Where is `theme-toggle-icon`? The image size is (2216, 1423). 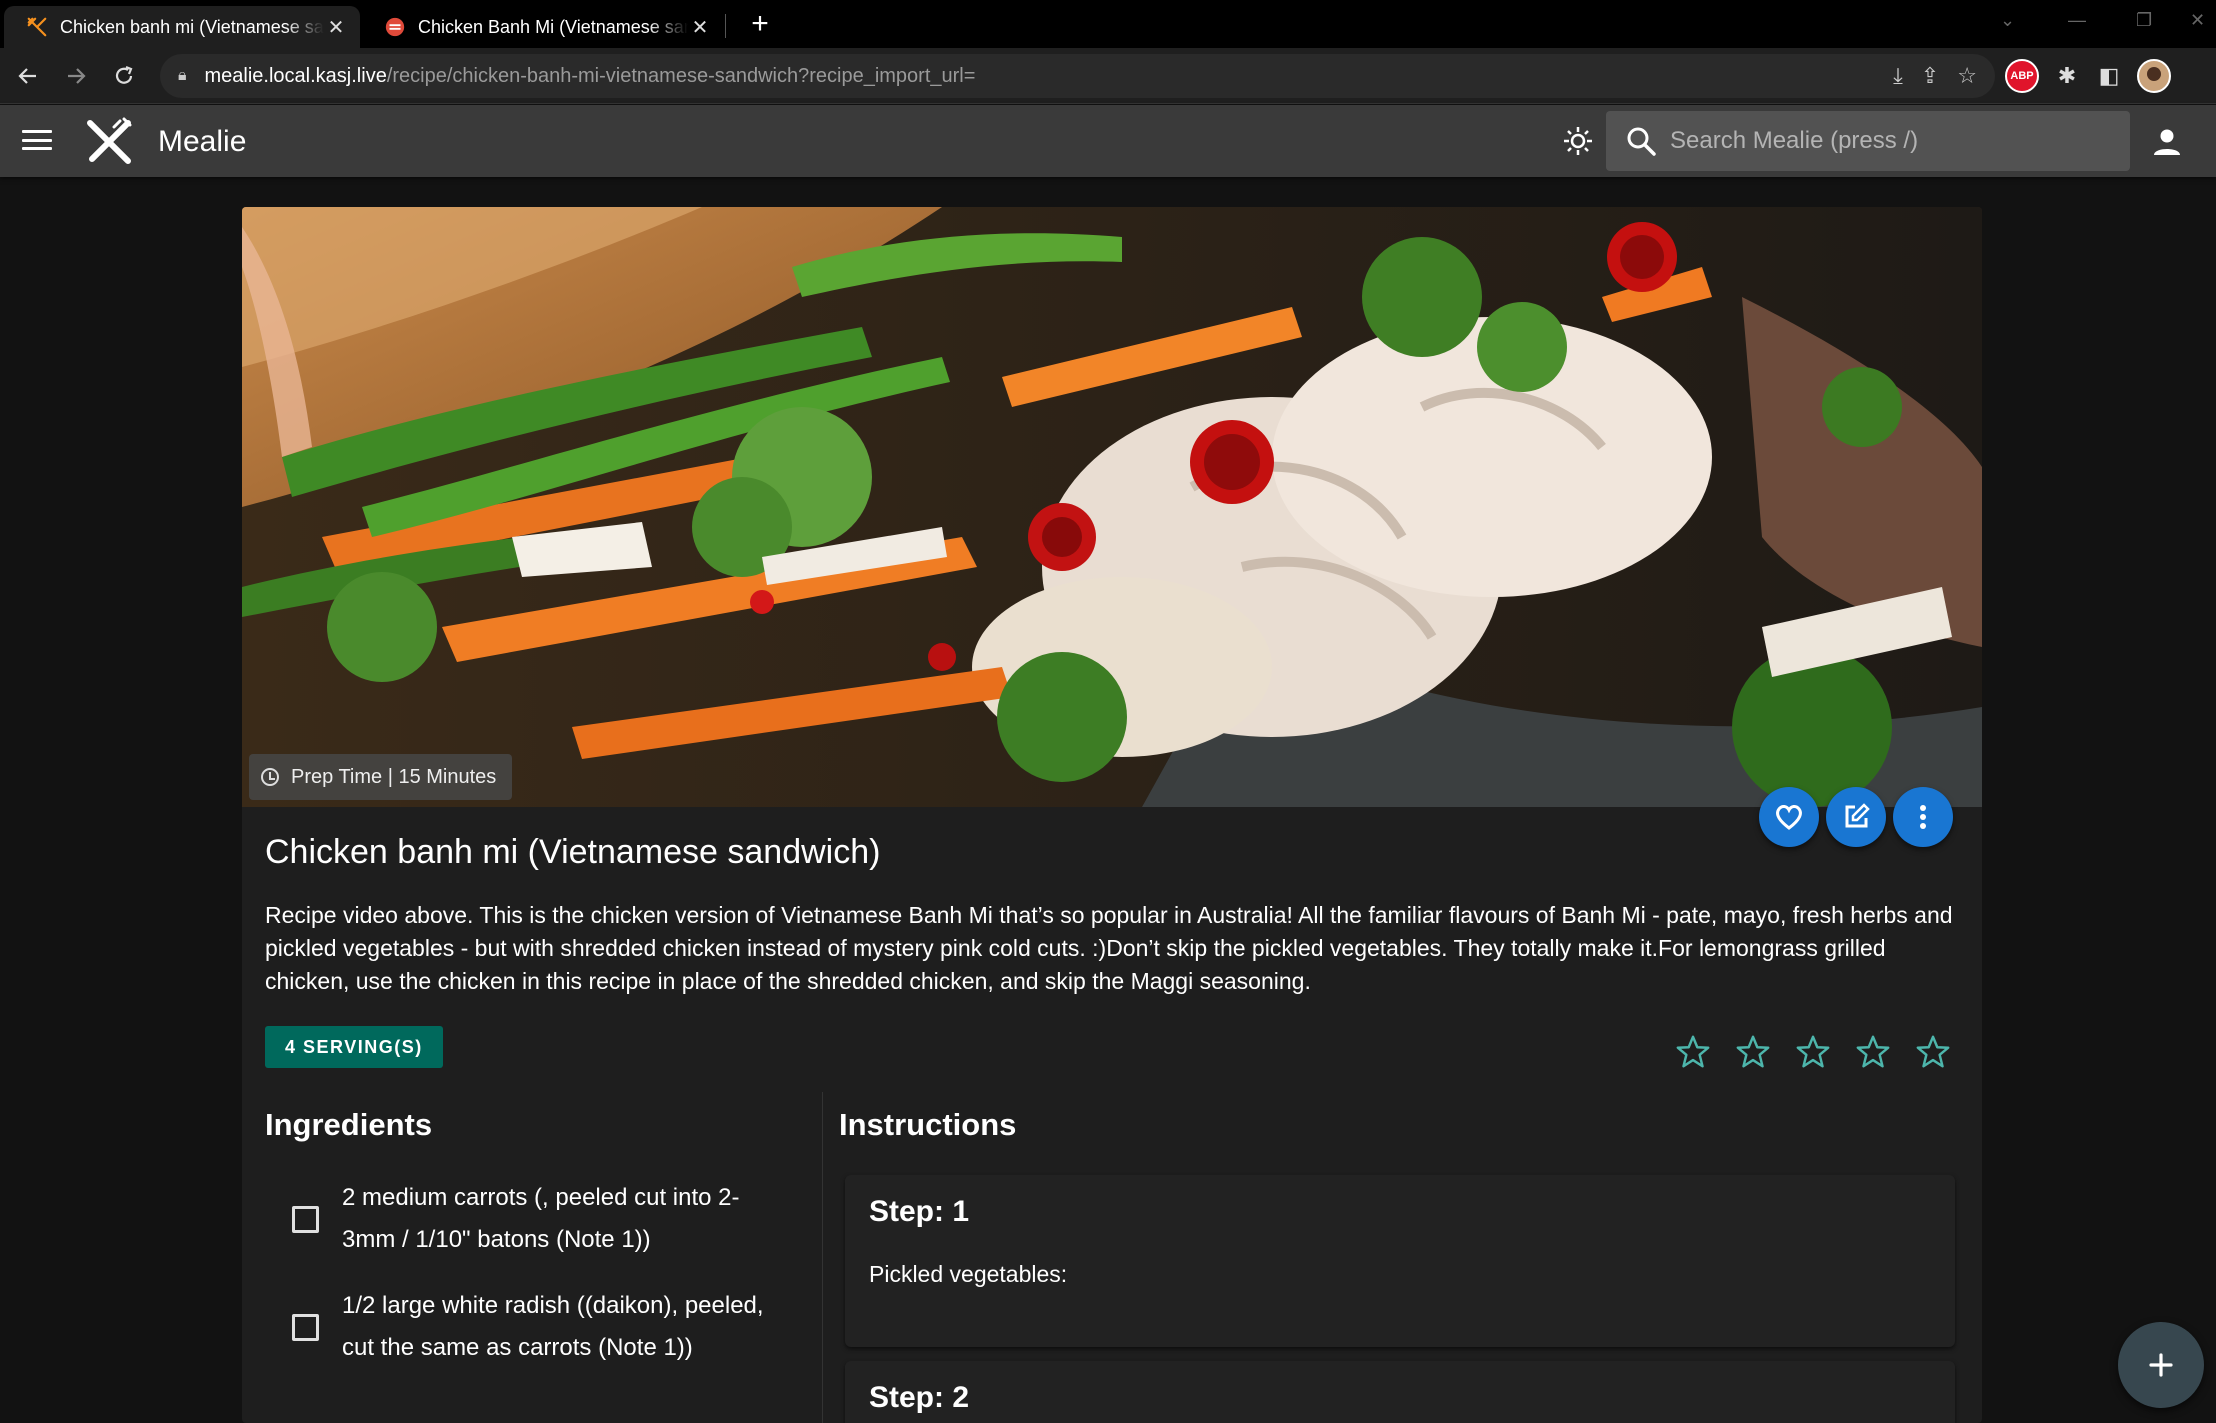
theme-toggle-icon is located at coordinates (1578, 141).